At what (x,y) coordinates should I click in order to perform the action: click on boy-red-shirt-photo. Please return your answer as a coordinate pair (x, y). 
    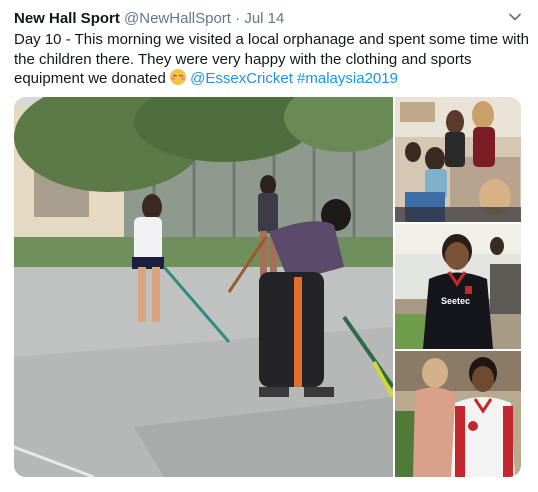
    Looking at the image, I should click on (458, 414).